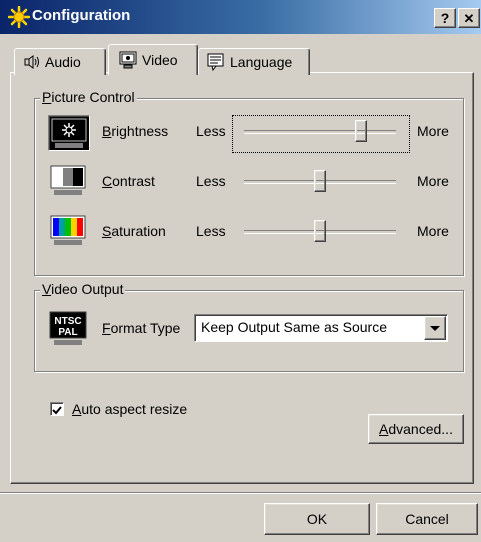 Image resolution: width=481 pixels, height=542 pixels. I want to click on saturation-icon, so click(68, 230).